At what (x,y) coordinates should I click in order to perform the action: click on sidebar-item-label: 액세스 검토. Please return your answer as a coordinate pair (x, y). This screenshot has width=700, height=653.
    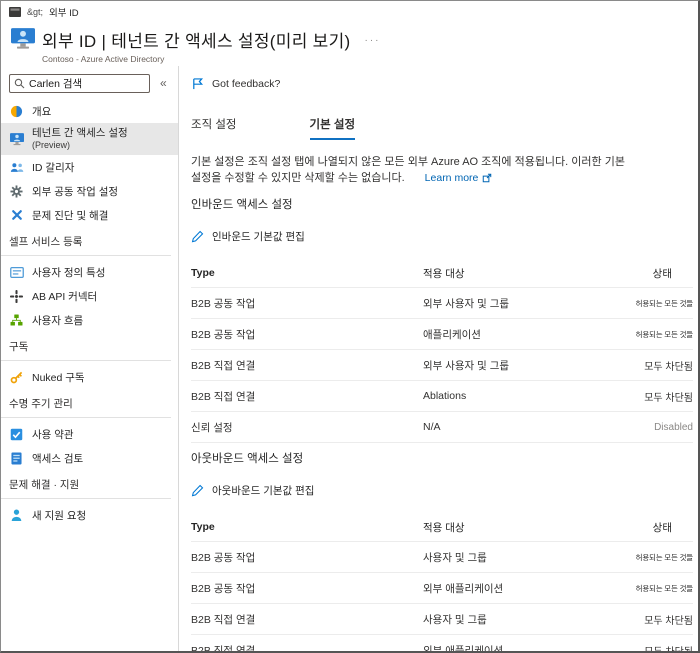
    Looking at the image, I should click on (58, 458).